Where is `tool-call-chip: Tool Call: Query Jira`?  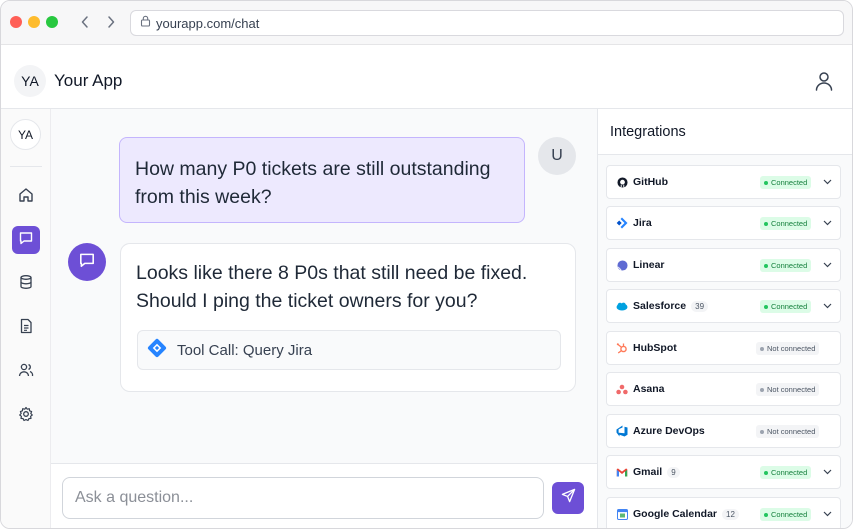 tool-call-chip: Tool Call: Query Jira is located at coordinates (349, 350).